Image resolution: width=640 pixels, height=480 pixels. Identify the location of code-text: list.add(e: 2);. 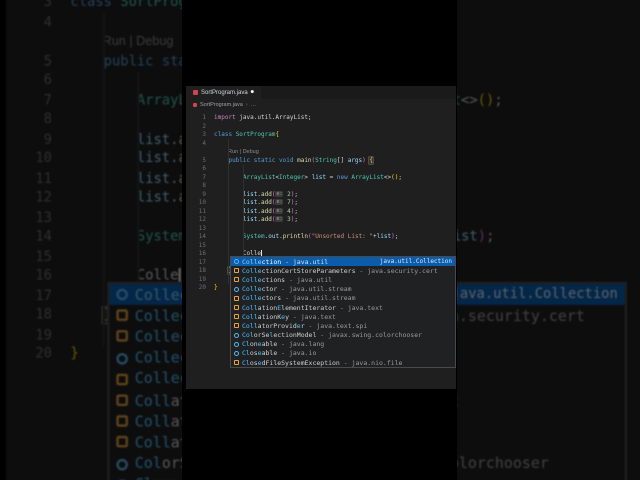
(252, 195).